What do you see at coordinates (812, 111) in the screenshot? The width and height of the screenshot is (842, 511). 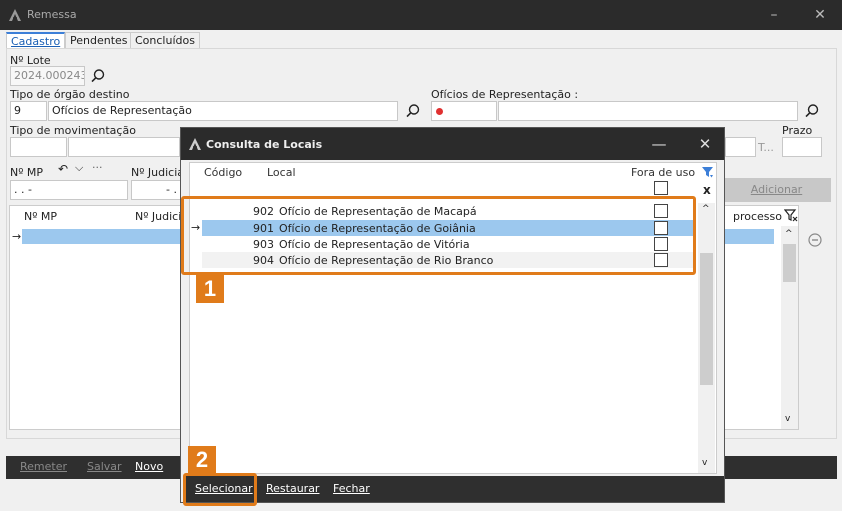 I see `search-oficios-icon` at bounding box center [812, 111].